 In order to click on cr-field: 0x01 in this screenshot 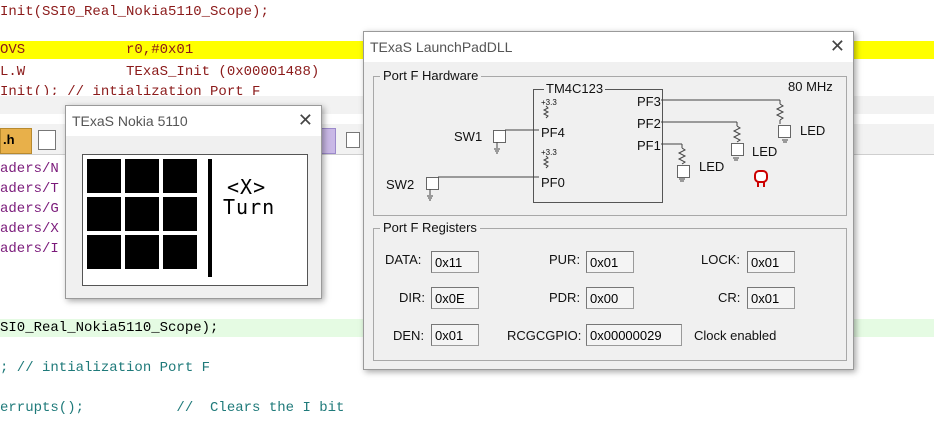, I will do `click(771, 298)`.